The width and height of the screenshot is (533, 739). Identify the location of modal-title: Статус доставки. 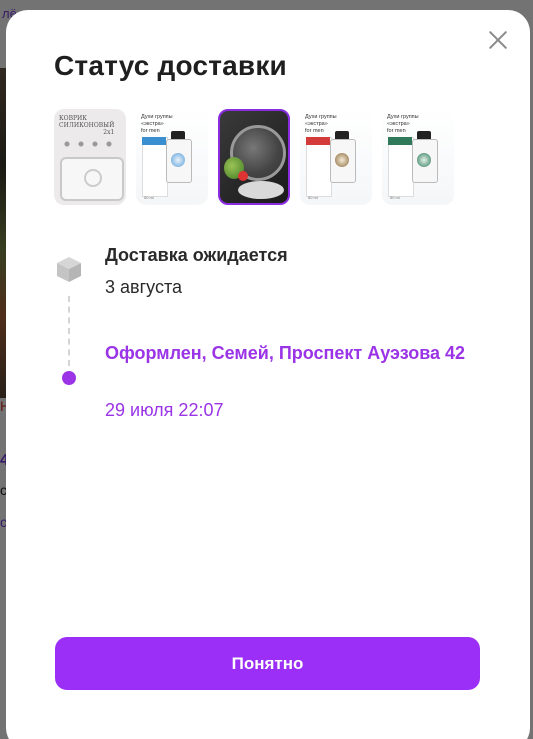
(170, 65).